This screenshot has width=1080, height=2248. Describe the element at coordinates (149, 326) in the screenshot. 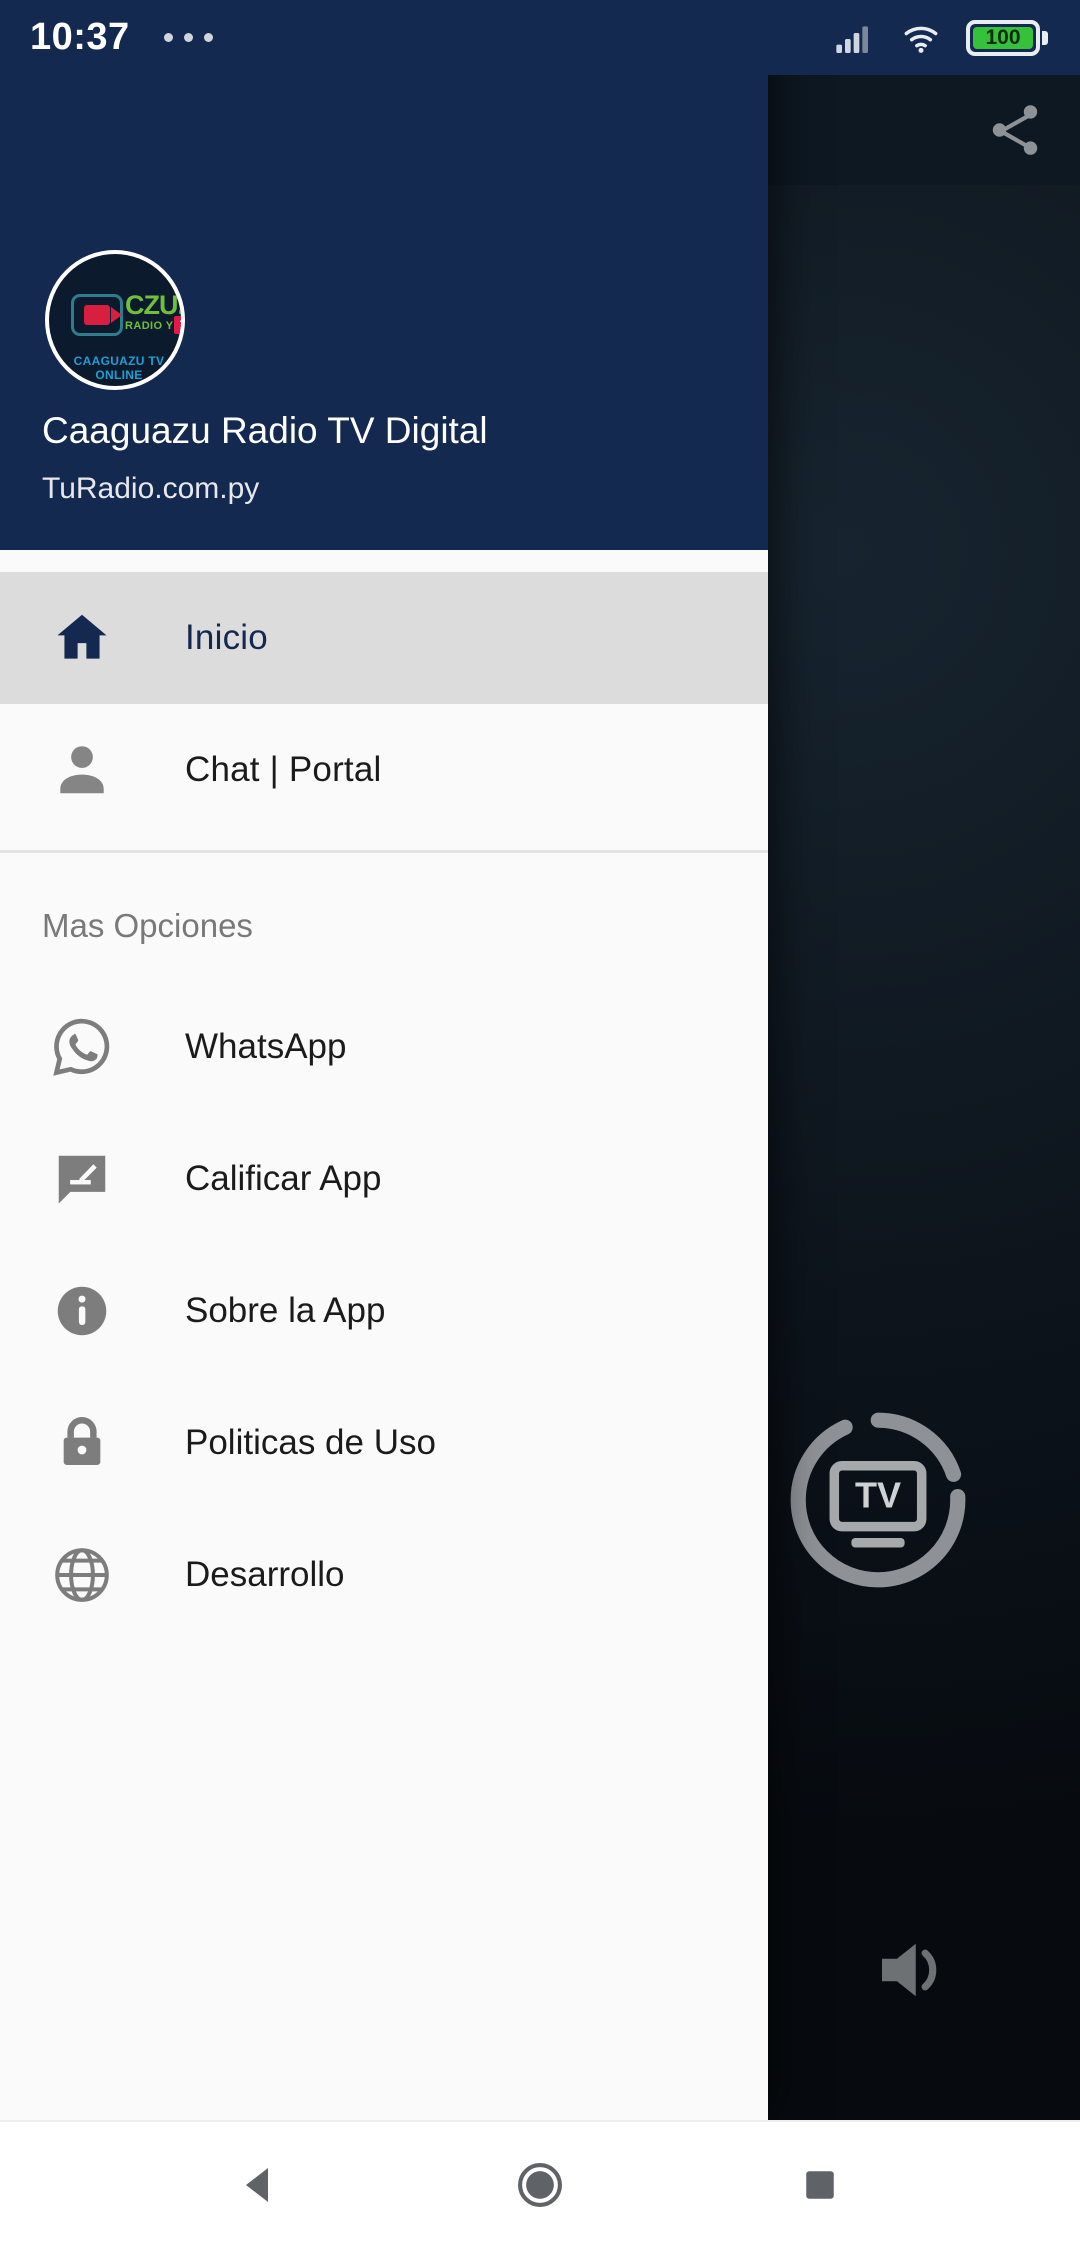

I see `avatar-tagline: RADIO Y` at that location.